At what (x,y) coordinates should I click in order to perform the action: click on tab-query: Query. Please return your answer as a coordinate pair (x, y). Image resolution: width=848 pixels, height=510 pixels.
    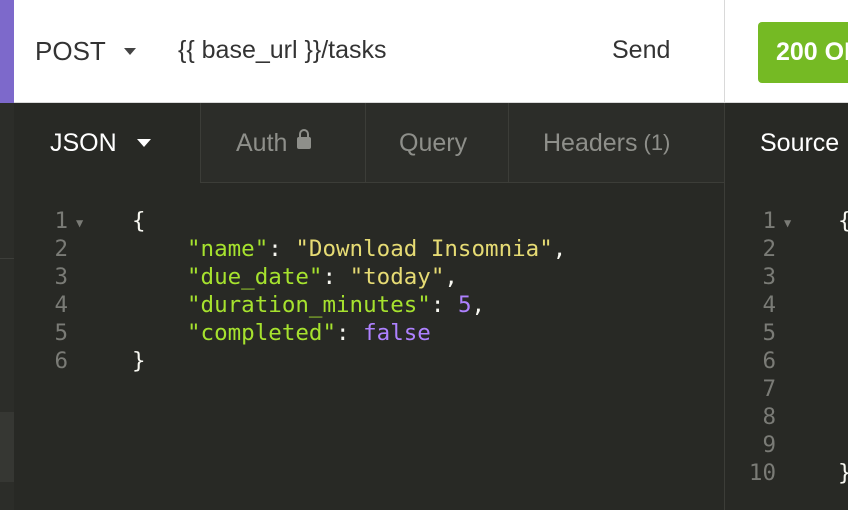
    Looking at the image, I should click on (436, 143).